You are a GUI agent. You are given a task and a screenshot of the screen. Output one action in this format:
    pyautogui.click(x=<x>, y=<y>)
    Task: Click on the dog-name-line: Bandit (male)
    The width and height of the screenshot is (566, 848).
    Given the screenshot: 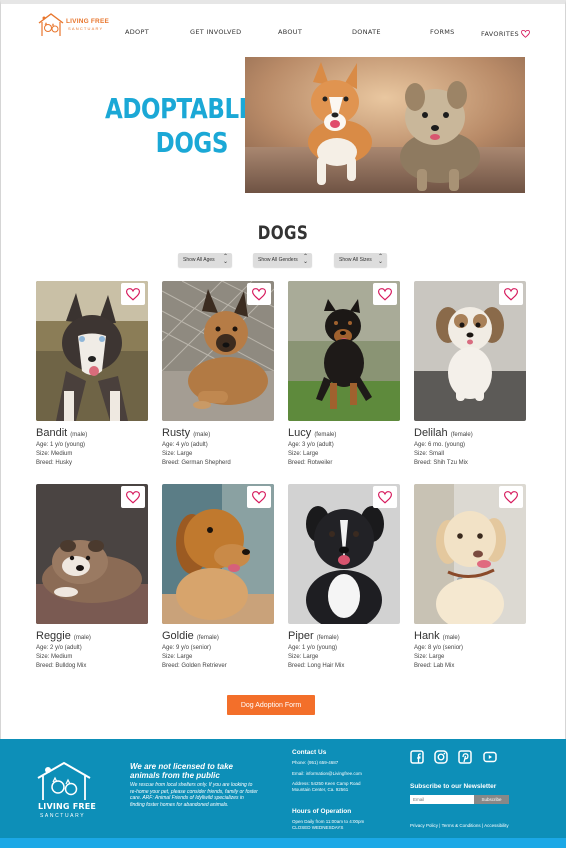 What is the action you would take?
    pyautogui.click(x=61, y=433)
    